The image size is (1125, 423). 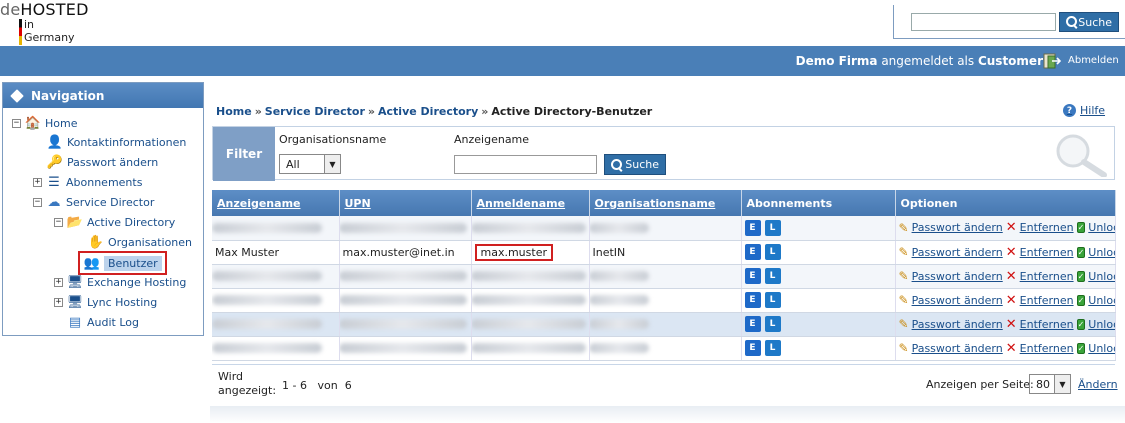 I want to click on cell-organisation: InetIN, so click(x=665, y=252).